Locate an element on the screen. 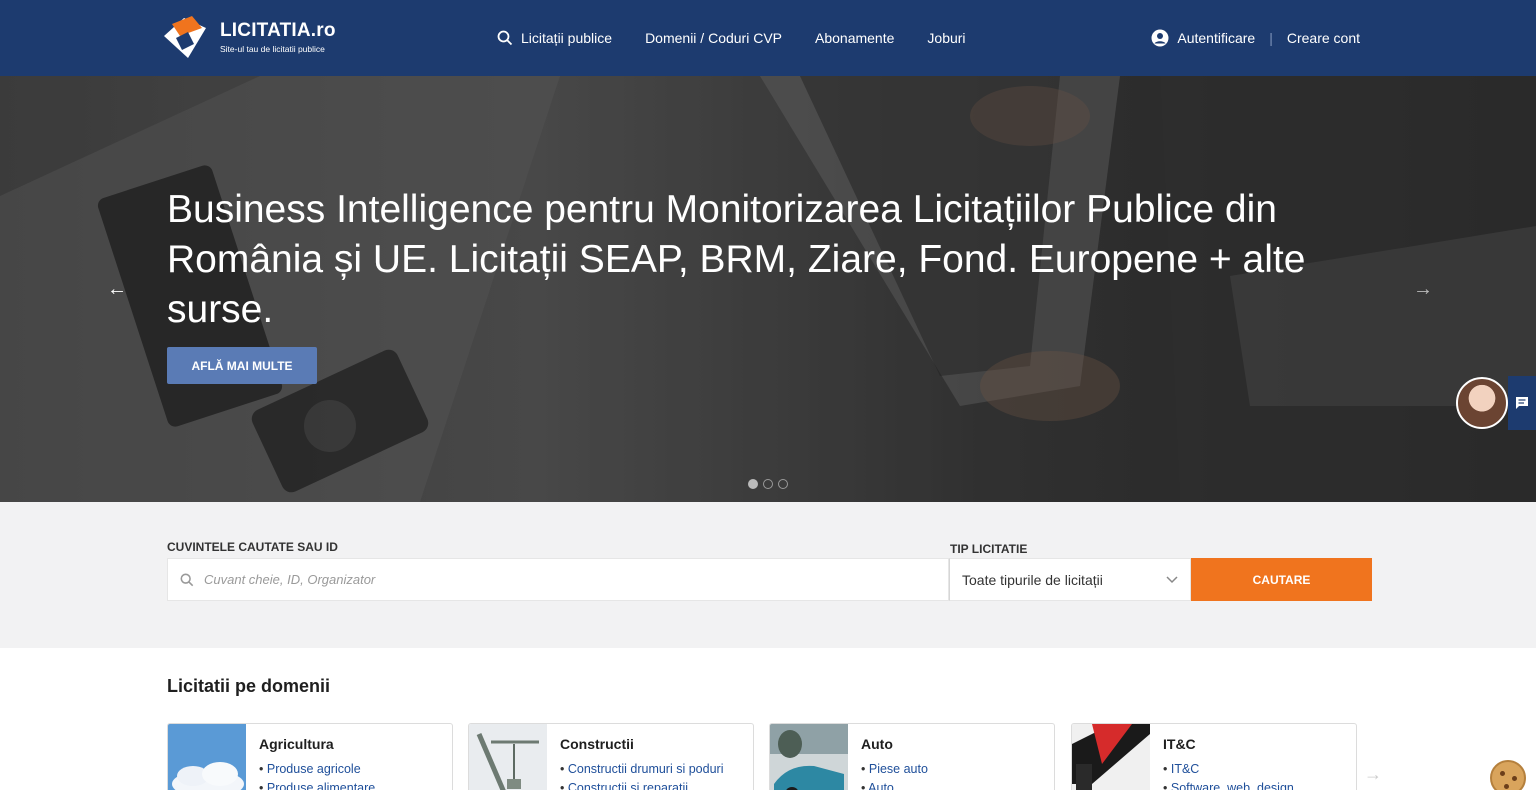  keywords-field is located at coordinates (558, 579).